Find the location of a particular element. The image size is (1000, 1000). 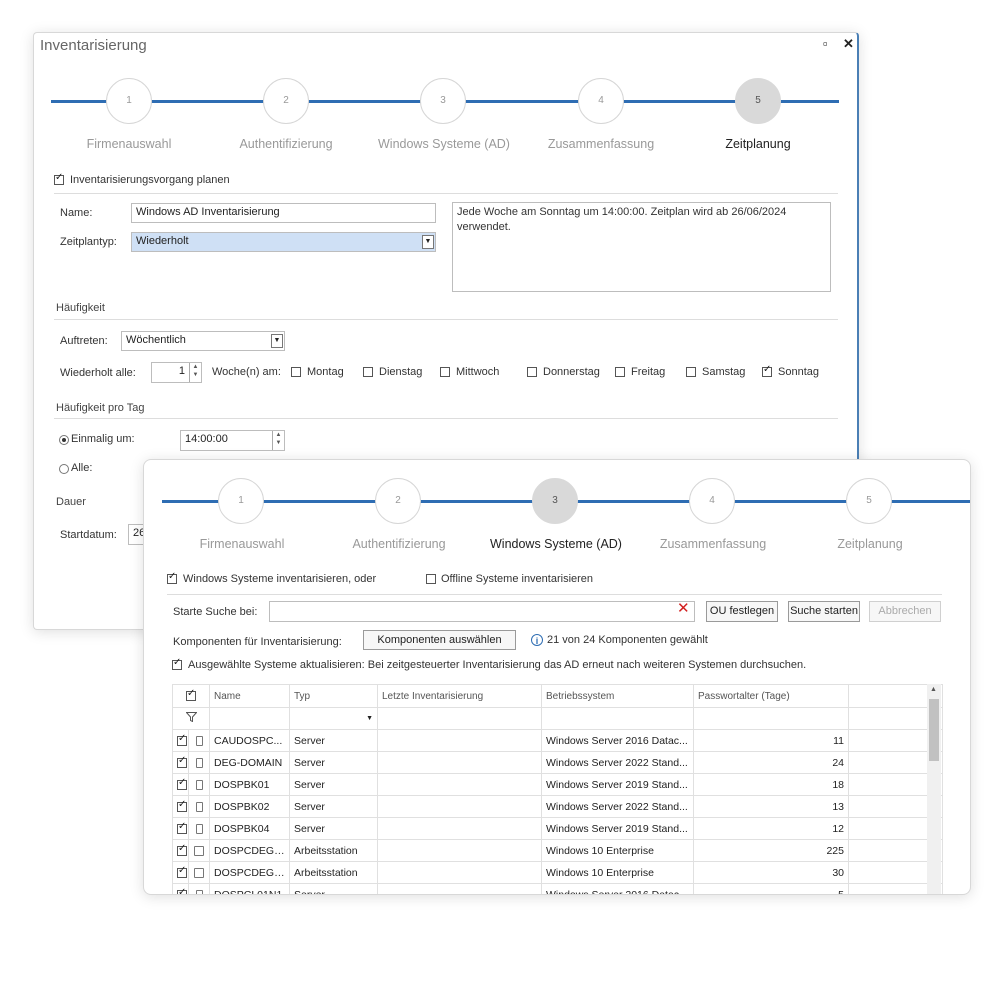

day-checkbox-donnerstag is located at coordinates (532, 372).